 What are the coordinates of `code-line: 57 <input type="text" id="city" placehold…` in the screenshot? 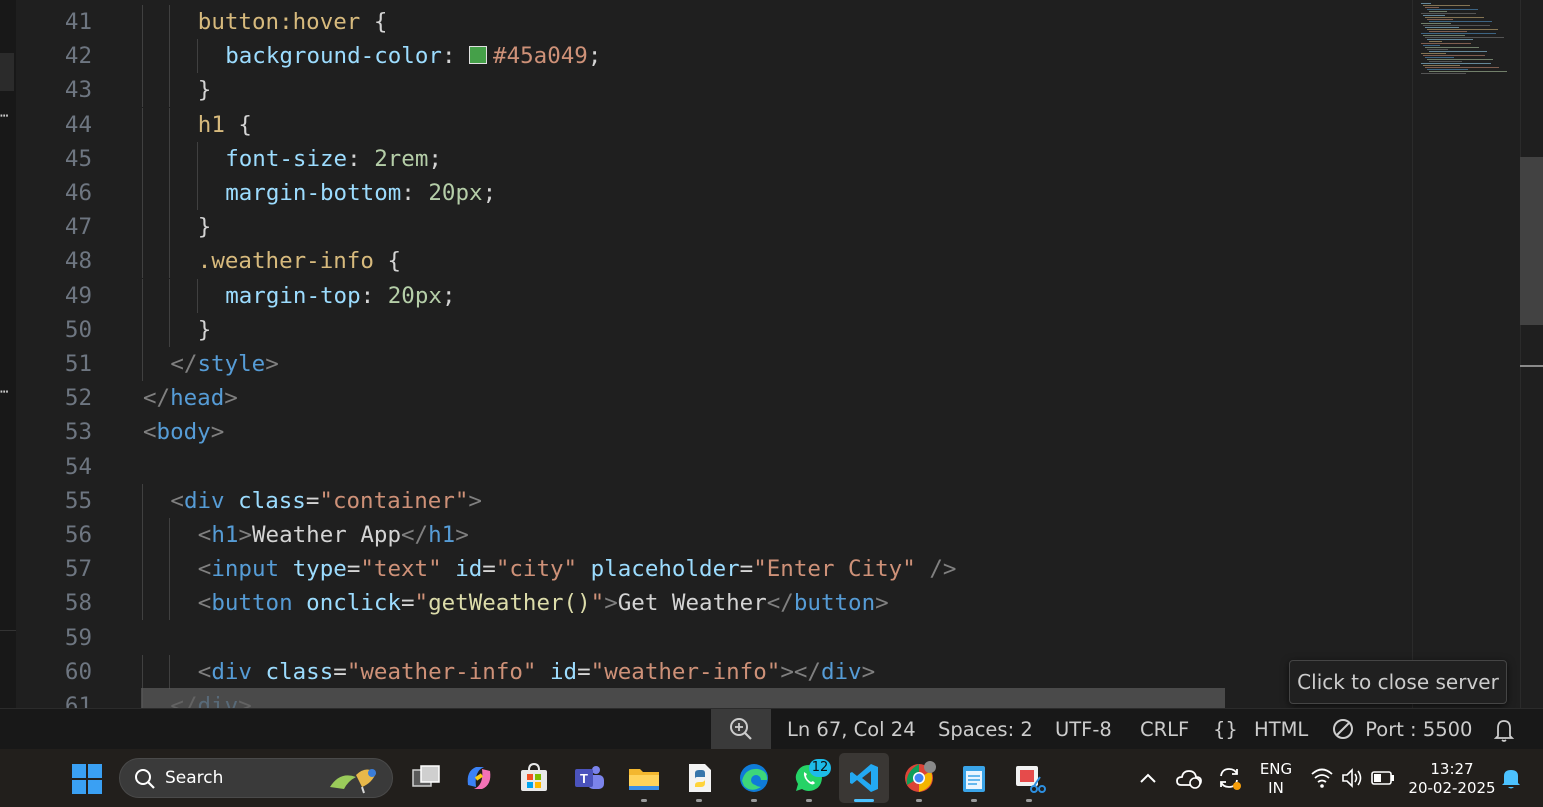 It's located at (714, 569).